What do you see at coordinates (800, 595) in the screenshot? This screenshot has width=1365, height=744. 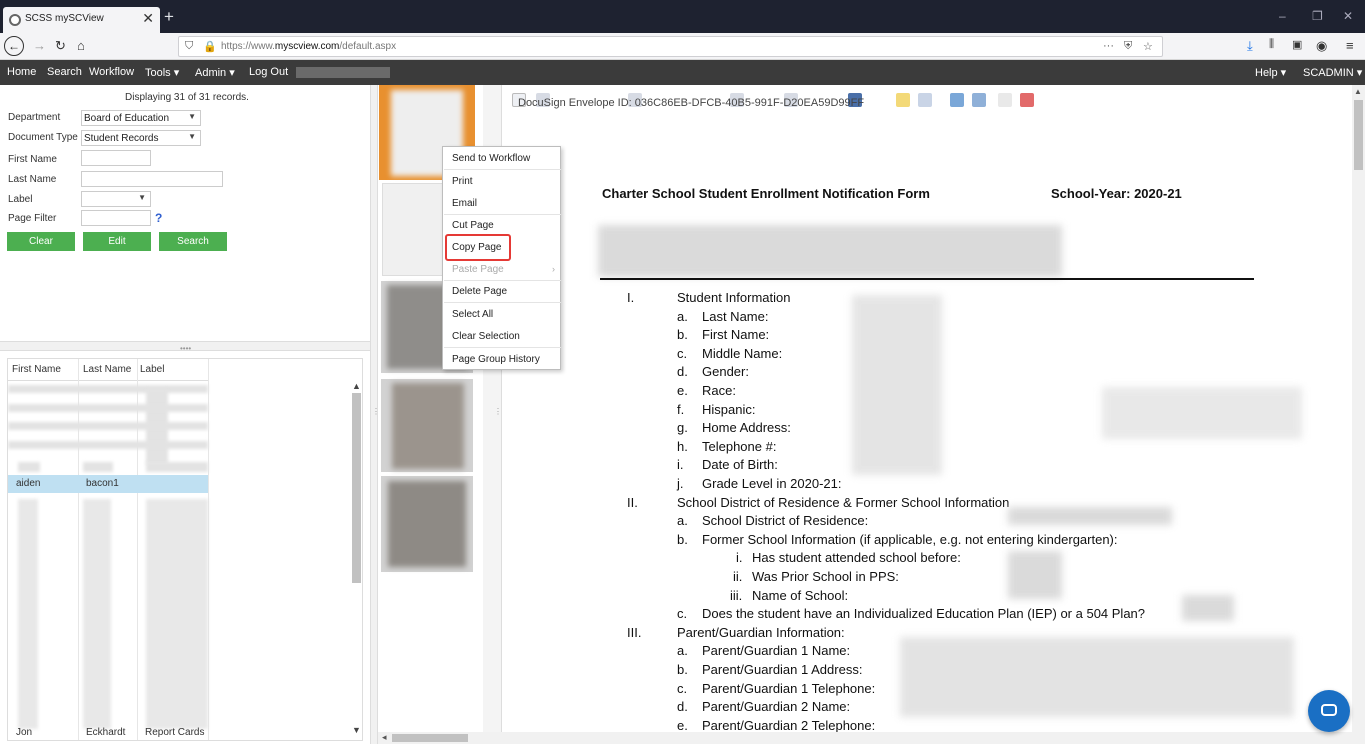 I see `form-line-text: Name of School:` at bounding box center [800, 595].